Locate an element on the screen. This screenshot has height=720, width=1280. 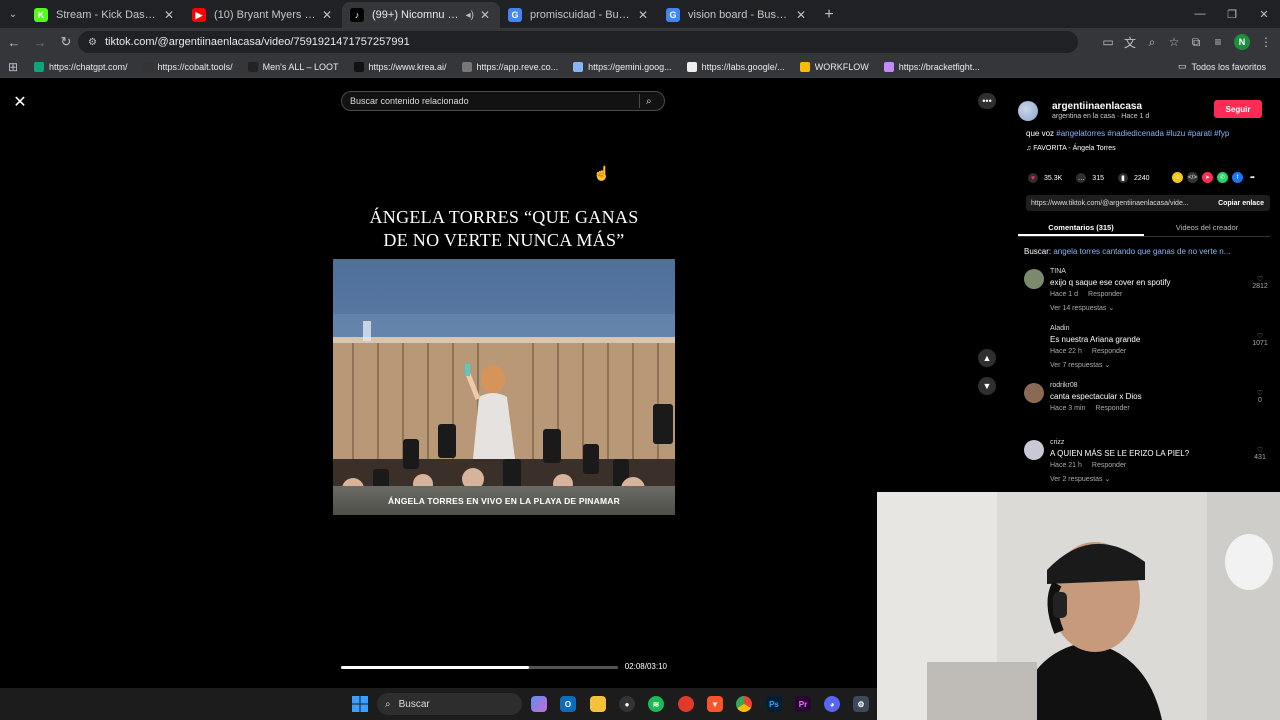
video-progress-bar is located at coordinates (479, 667).